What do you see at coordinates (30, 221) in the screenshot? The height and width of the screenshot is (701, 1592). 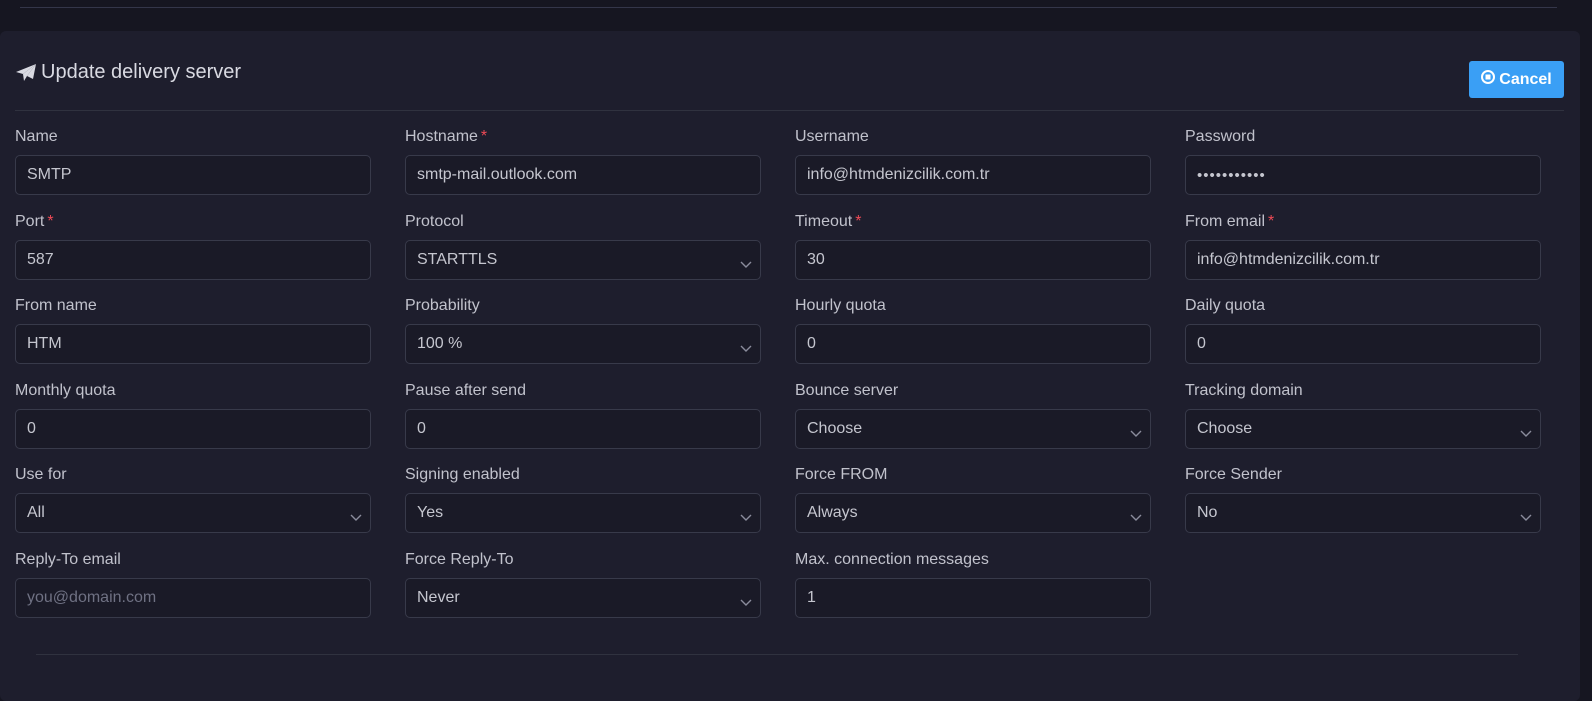 I see `port-label-text: Port` at bounding box center [30, 221].